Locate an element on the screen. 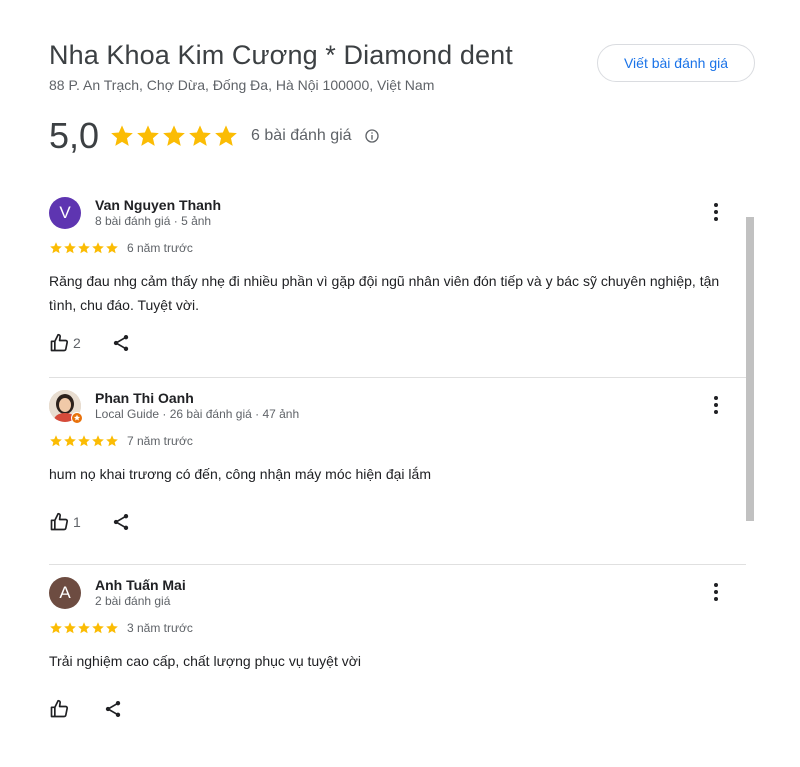 The width and height of the screenshot is (800, 767). review-rating: 3 năm trước is located at coordinates (121, 628).